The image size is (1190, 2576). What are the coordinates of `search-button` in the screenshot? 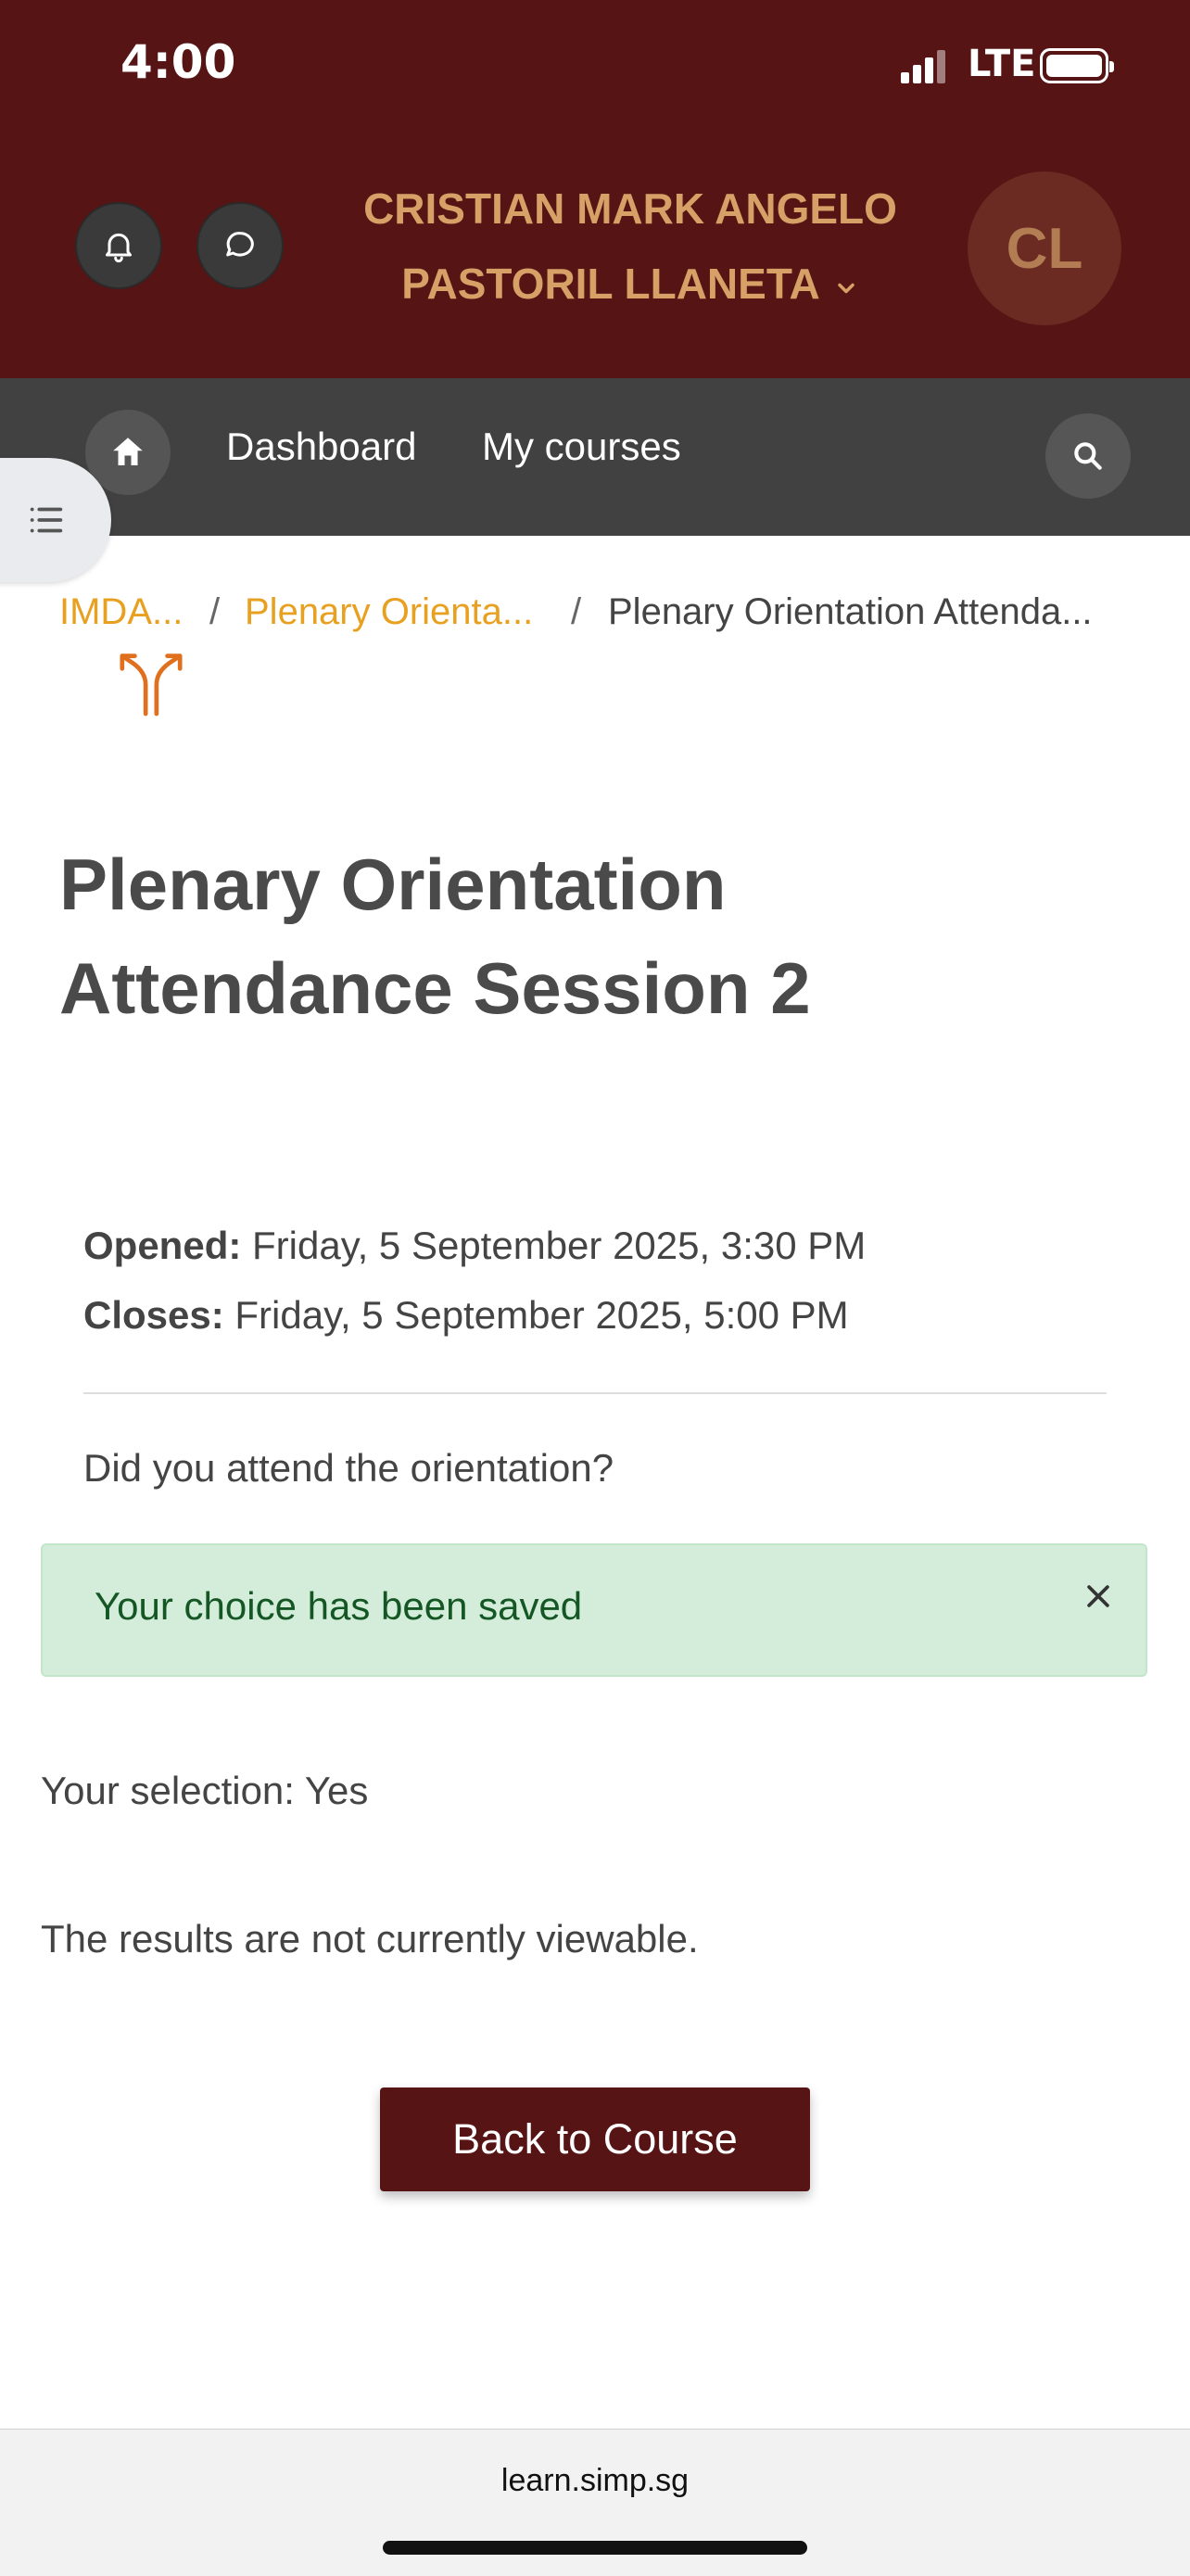 It's located at (1088, 456).